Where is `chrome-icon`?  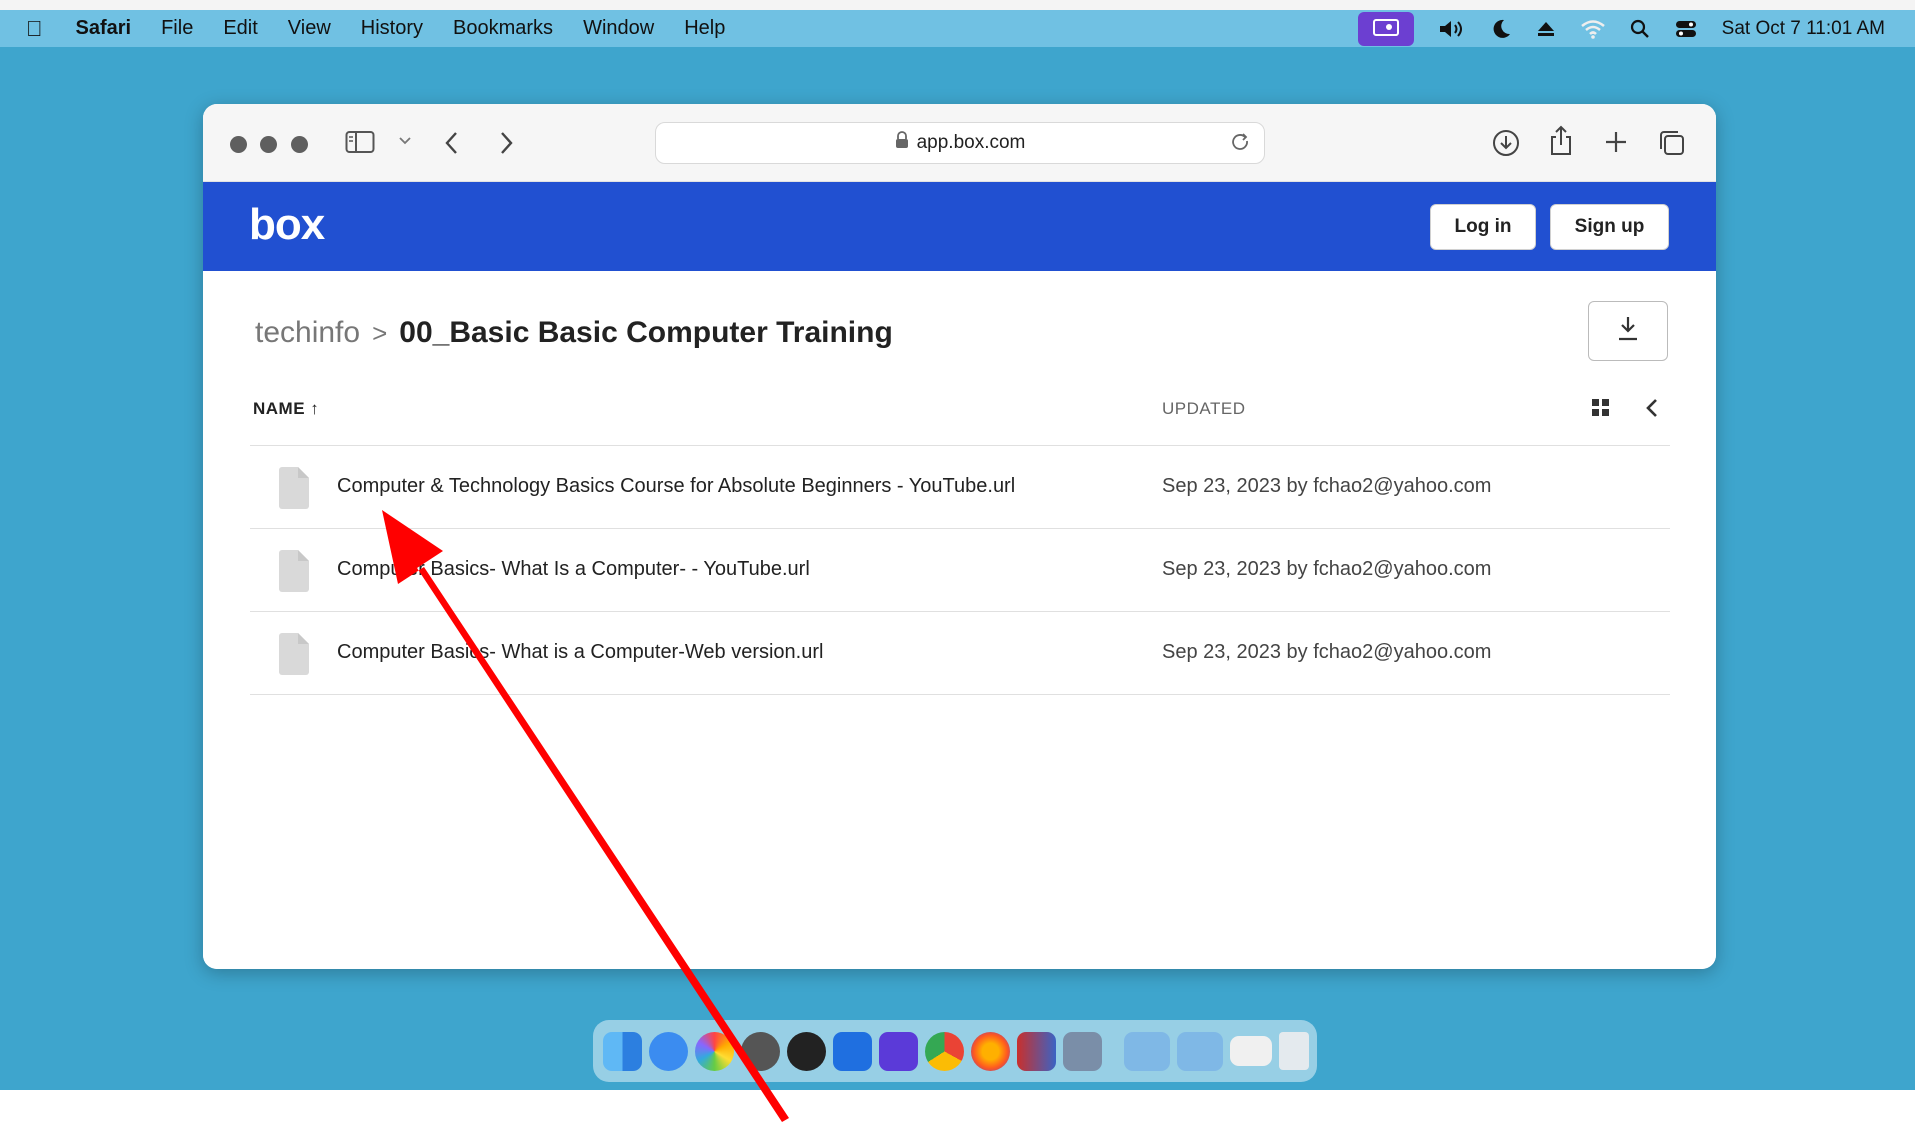
chrome-icon is located at coordinates (944, 1051).